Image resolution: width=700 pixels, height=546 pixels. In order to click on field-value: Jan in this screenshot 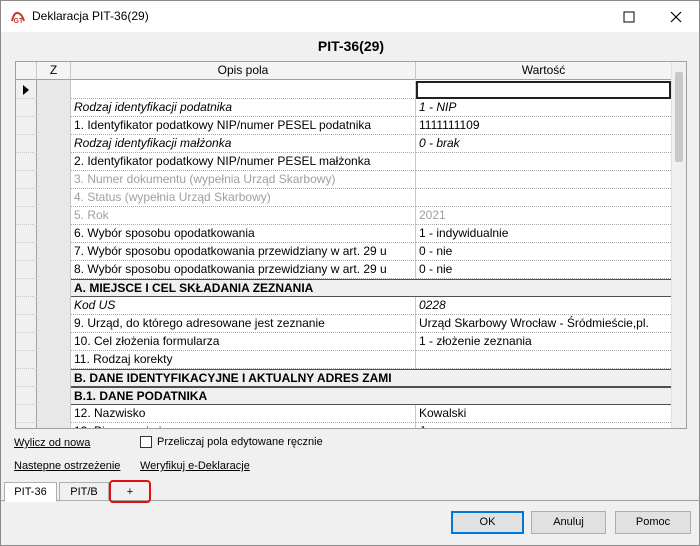, I will do `click(543, 425)`.